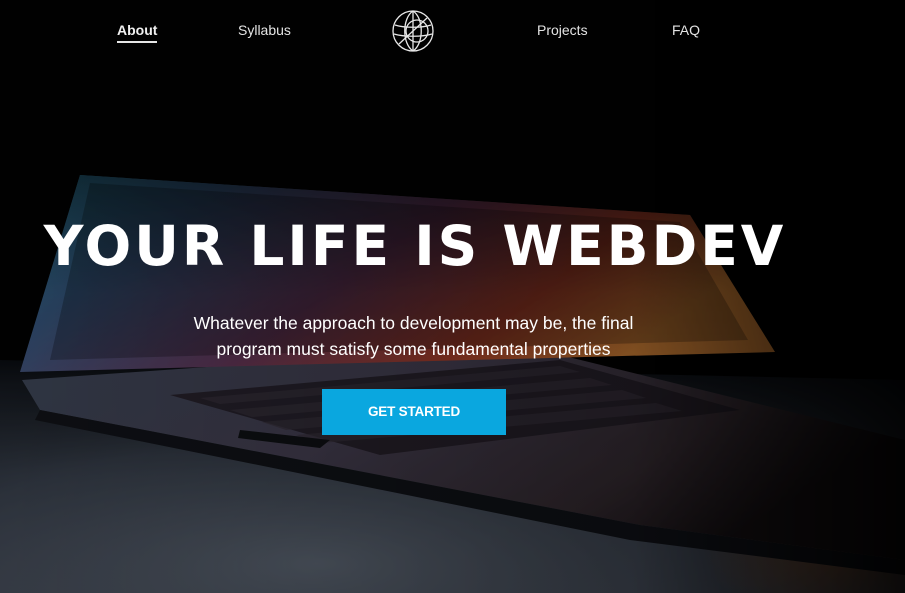 The width and height of the screenshot is (905, 593). What do you see at coordinates (452, 32) in the screenshot?
I see `top-navigation: About Syllabus Projects FAQ` at bounding box center [452, 32].